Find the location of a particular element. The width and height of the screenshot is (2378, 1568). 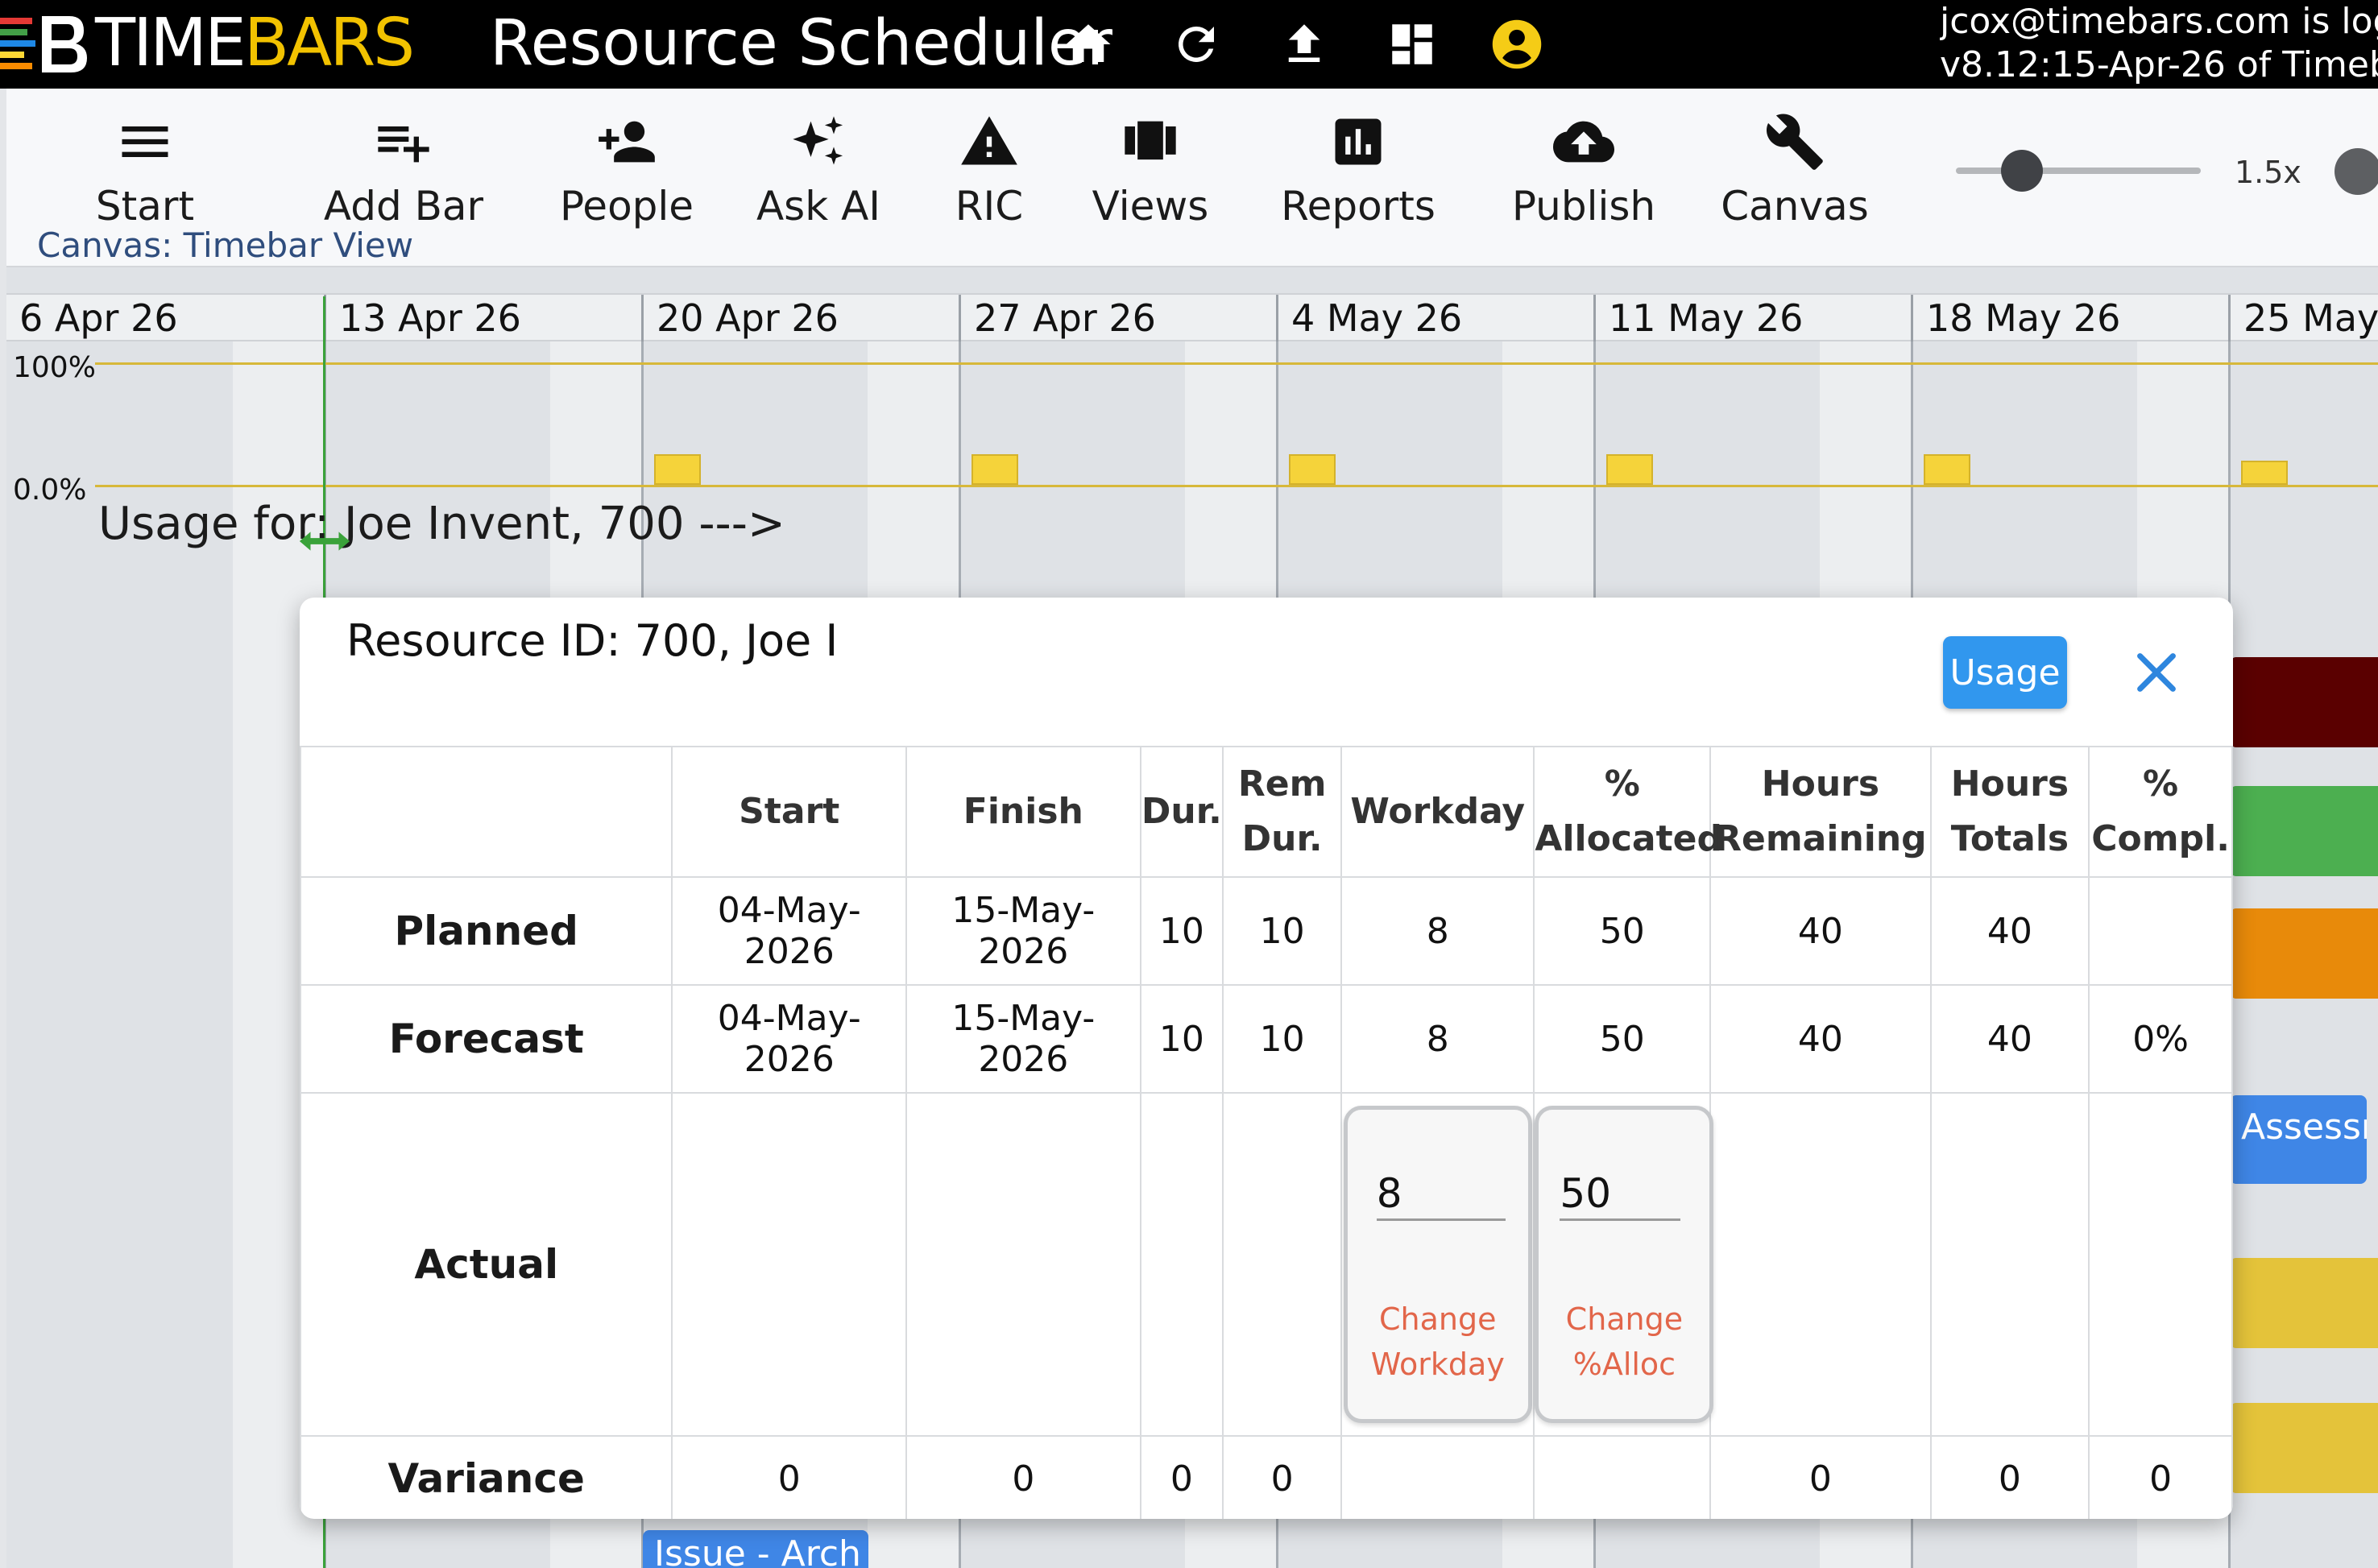

alloc-edit-card: Change %Alloc is located at coordinates (1625, 1264).